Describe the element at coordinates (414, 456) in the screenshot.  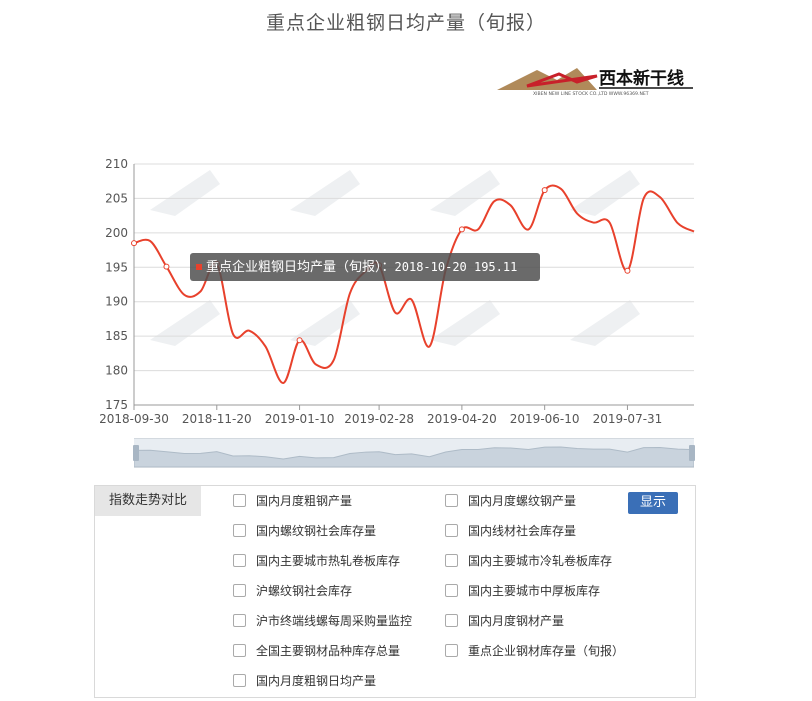
I see `zoom-preview` at that location.